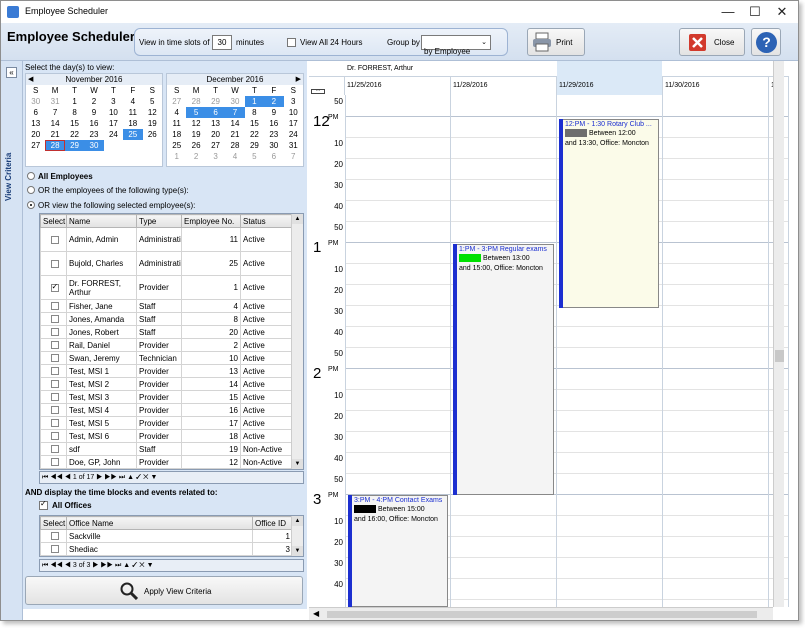 The height and width of the screenshot is (628, 805). Describe the element at coordinates (53, 523) in the screenshot. I see `column-header: Select` at that location.